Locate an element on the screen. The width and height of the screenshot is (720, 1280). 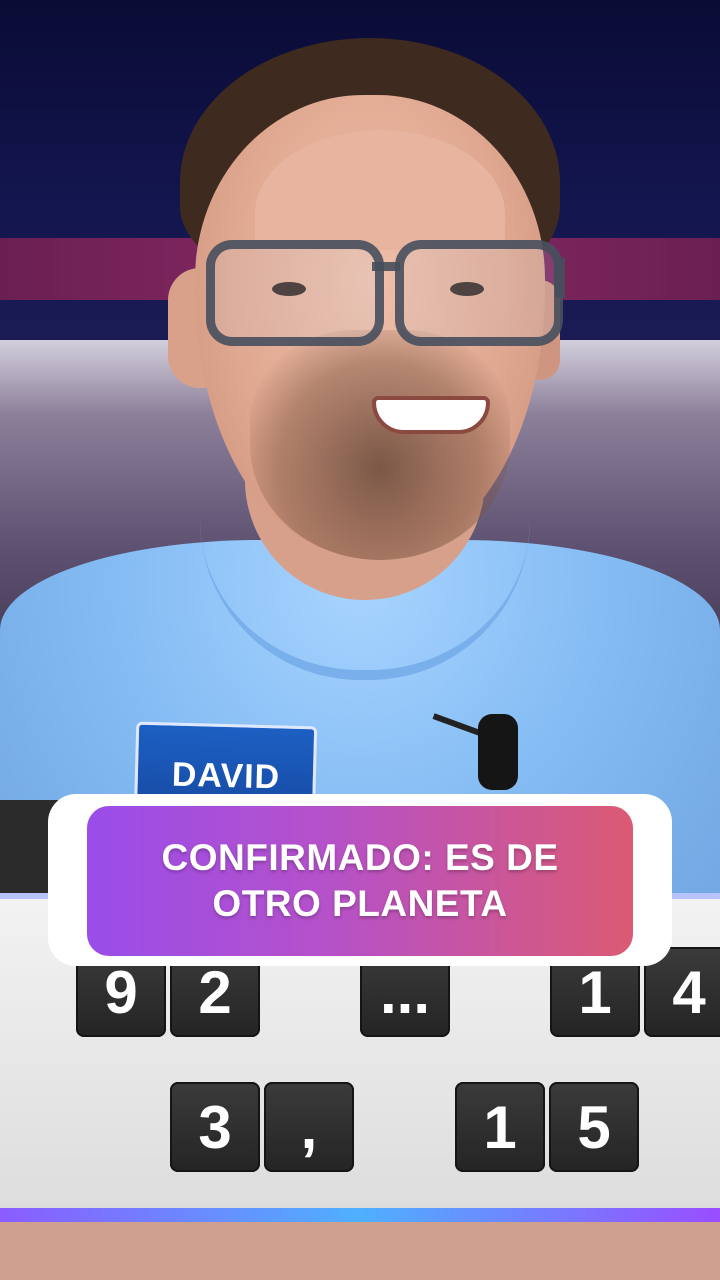
glasses-bridge is located at coordinates (386, 266).